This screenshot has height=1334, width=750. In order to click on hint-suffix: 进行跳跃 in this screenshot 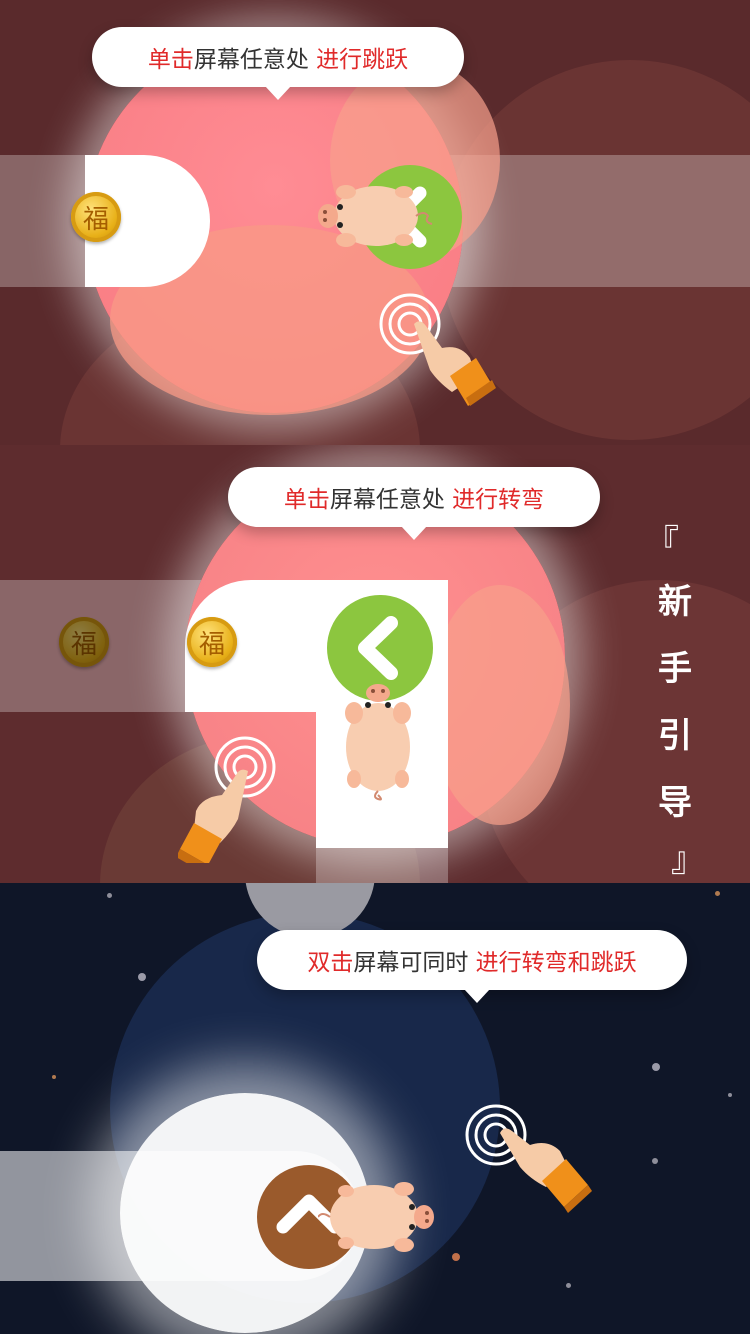, I will do `click(362, 60)`.